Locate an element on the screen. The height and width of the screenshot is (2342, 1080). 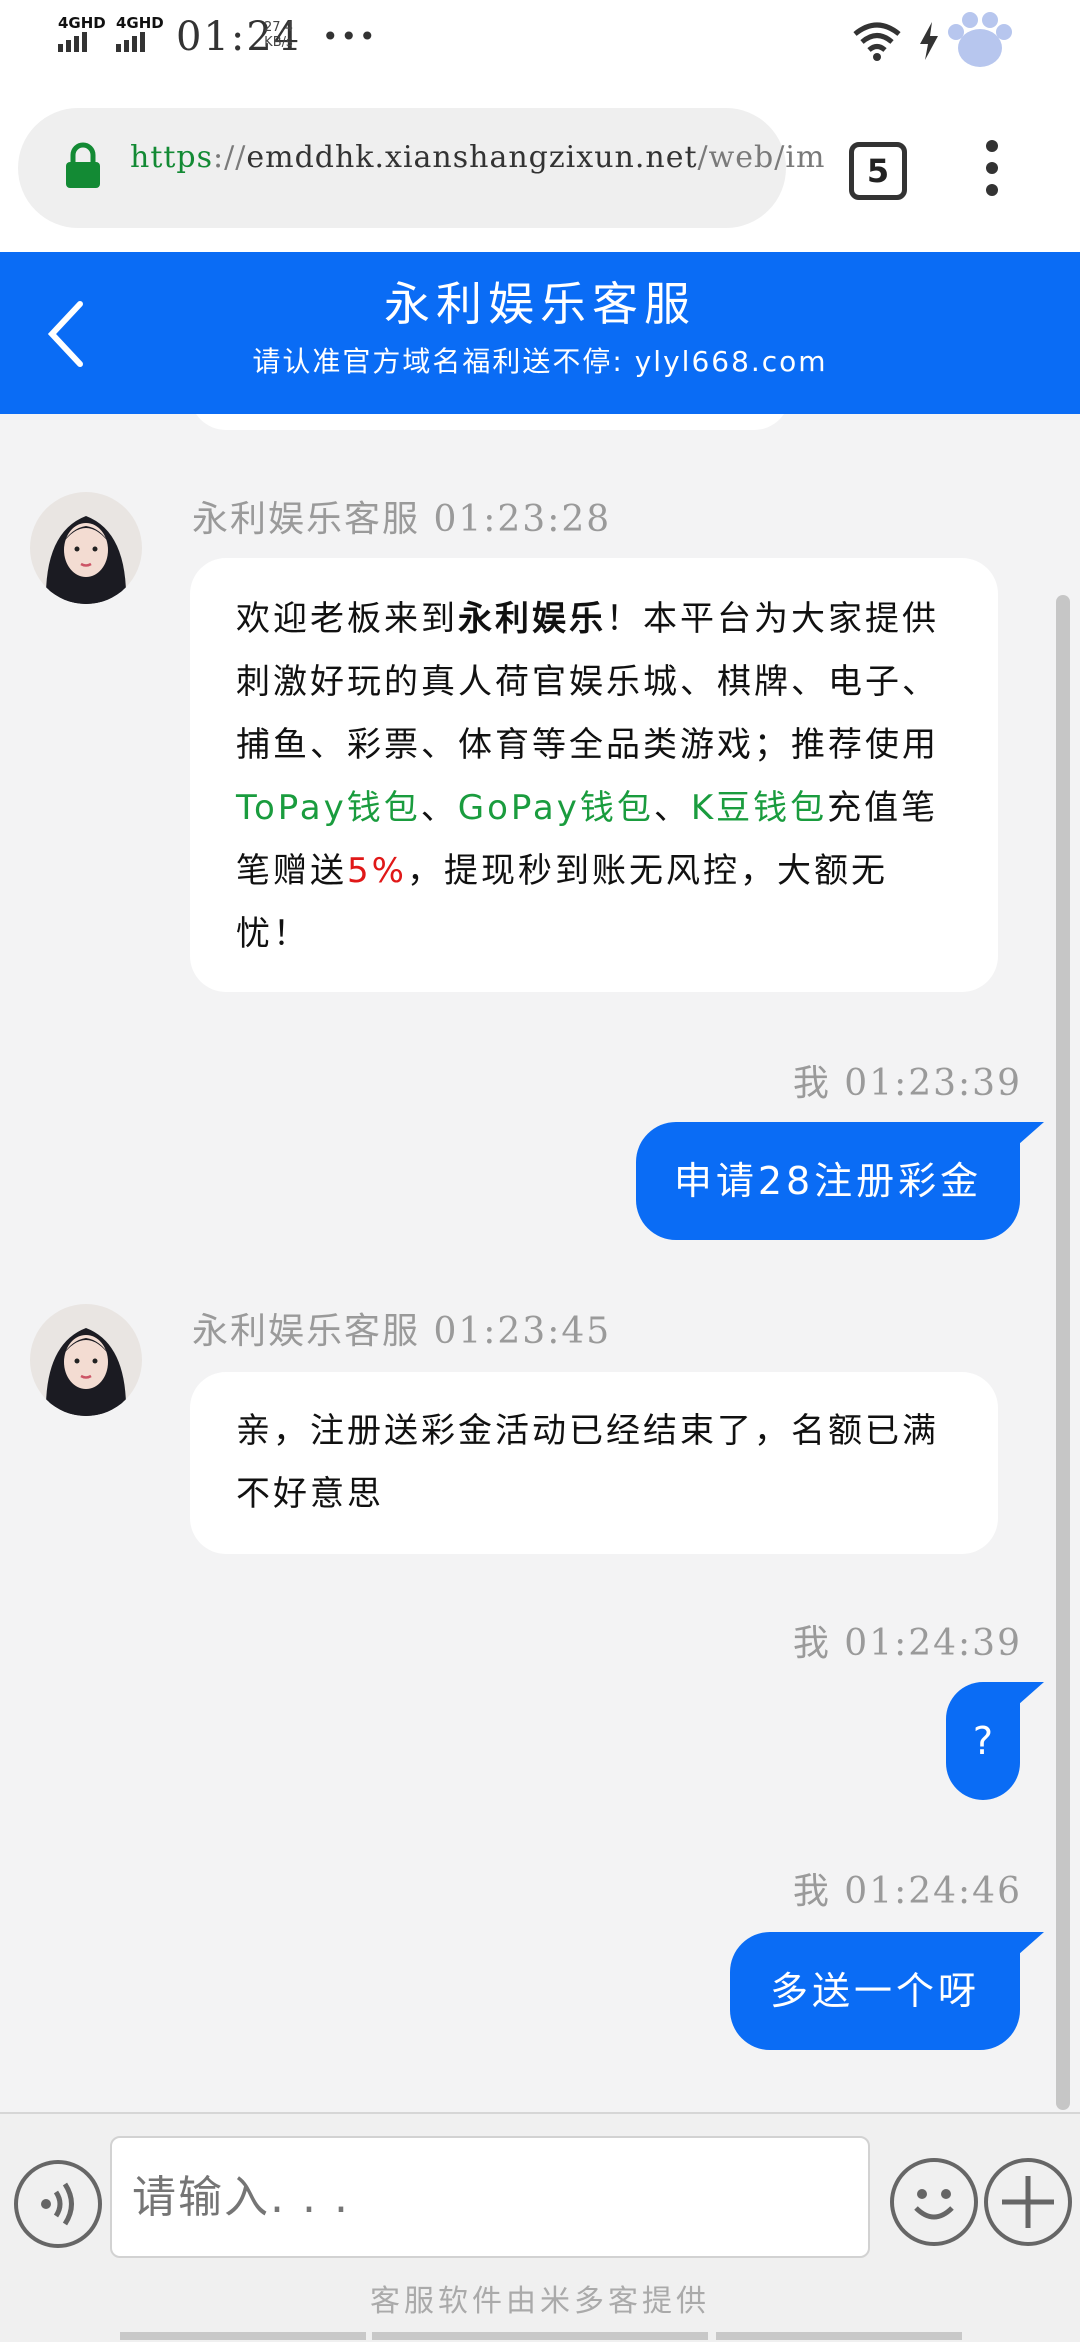
welcome-text-1: 欢迎老板来到 is located at coordinates (347, 619).